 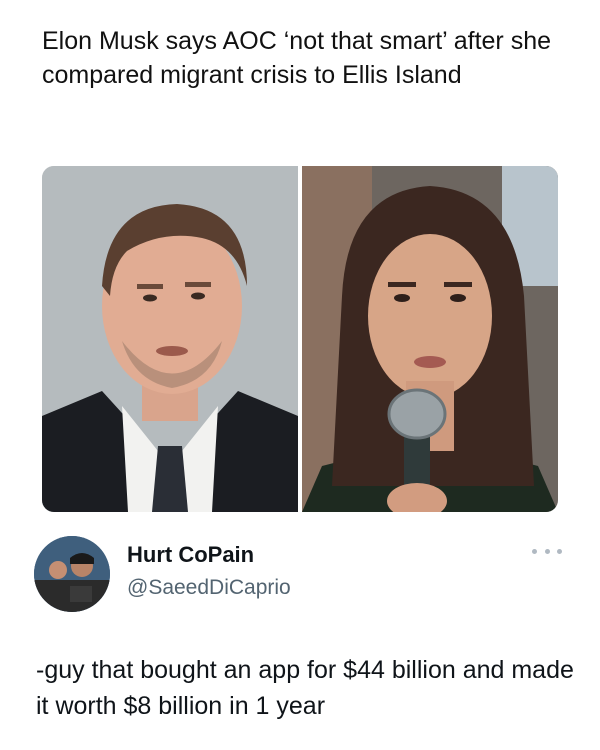 I want to click on display-name: Hurt CoPain, so click(x=190, y=555).